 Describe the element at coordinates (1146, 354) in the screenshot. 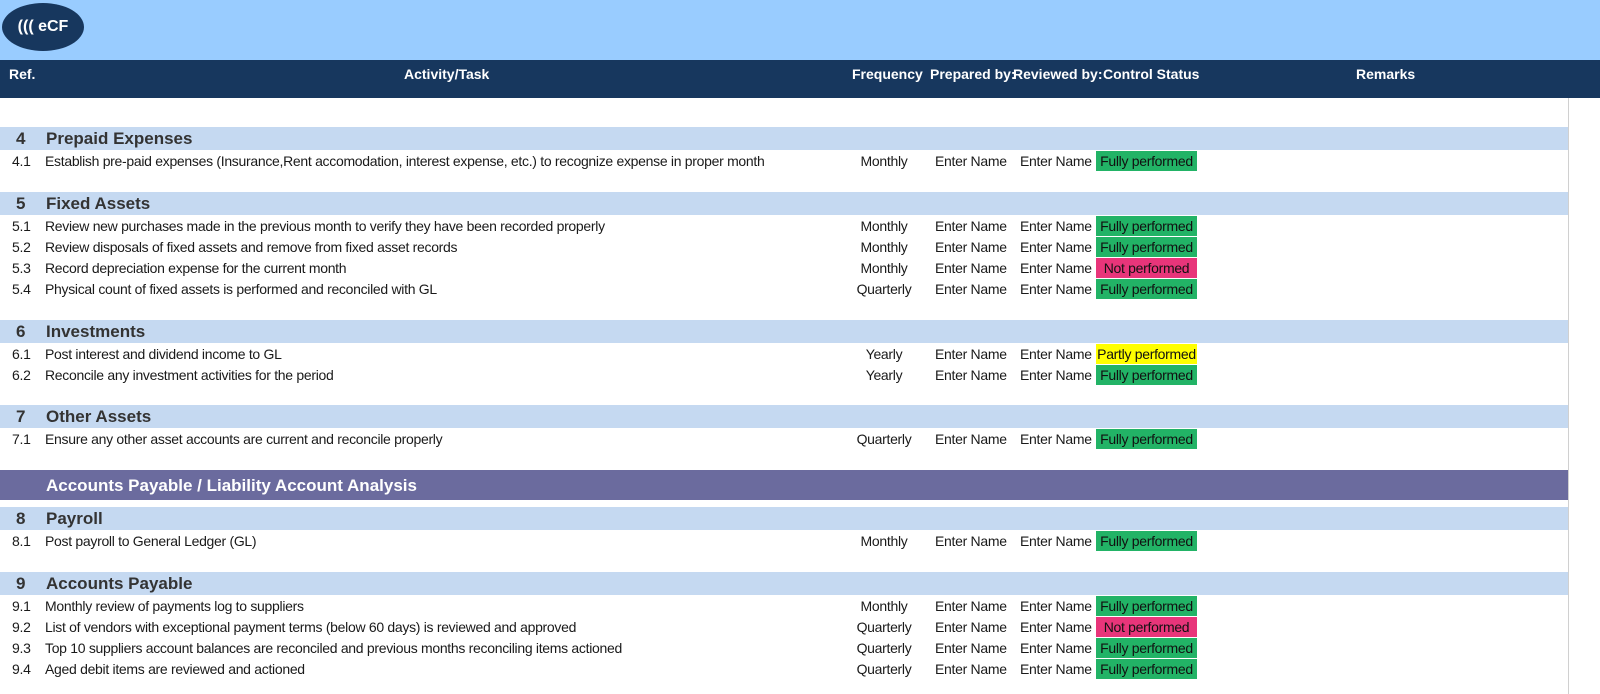

I see `control-status-cell: Partly performed` at that location.